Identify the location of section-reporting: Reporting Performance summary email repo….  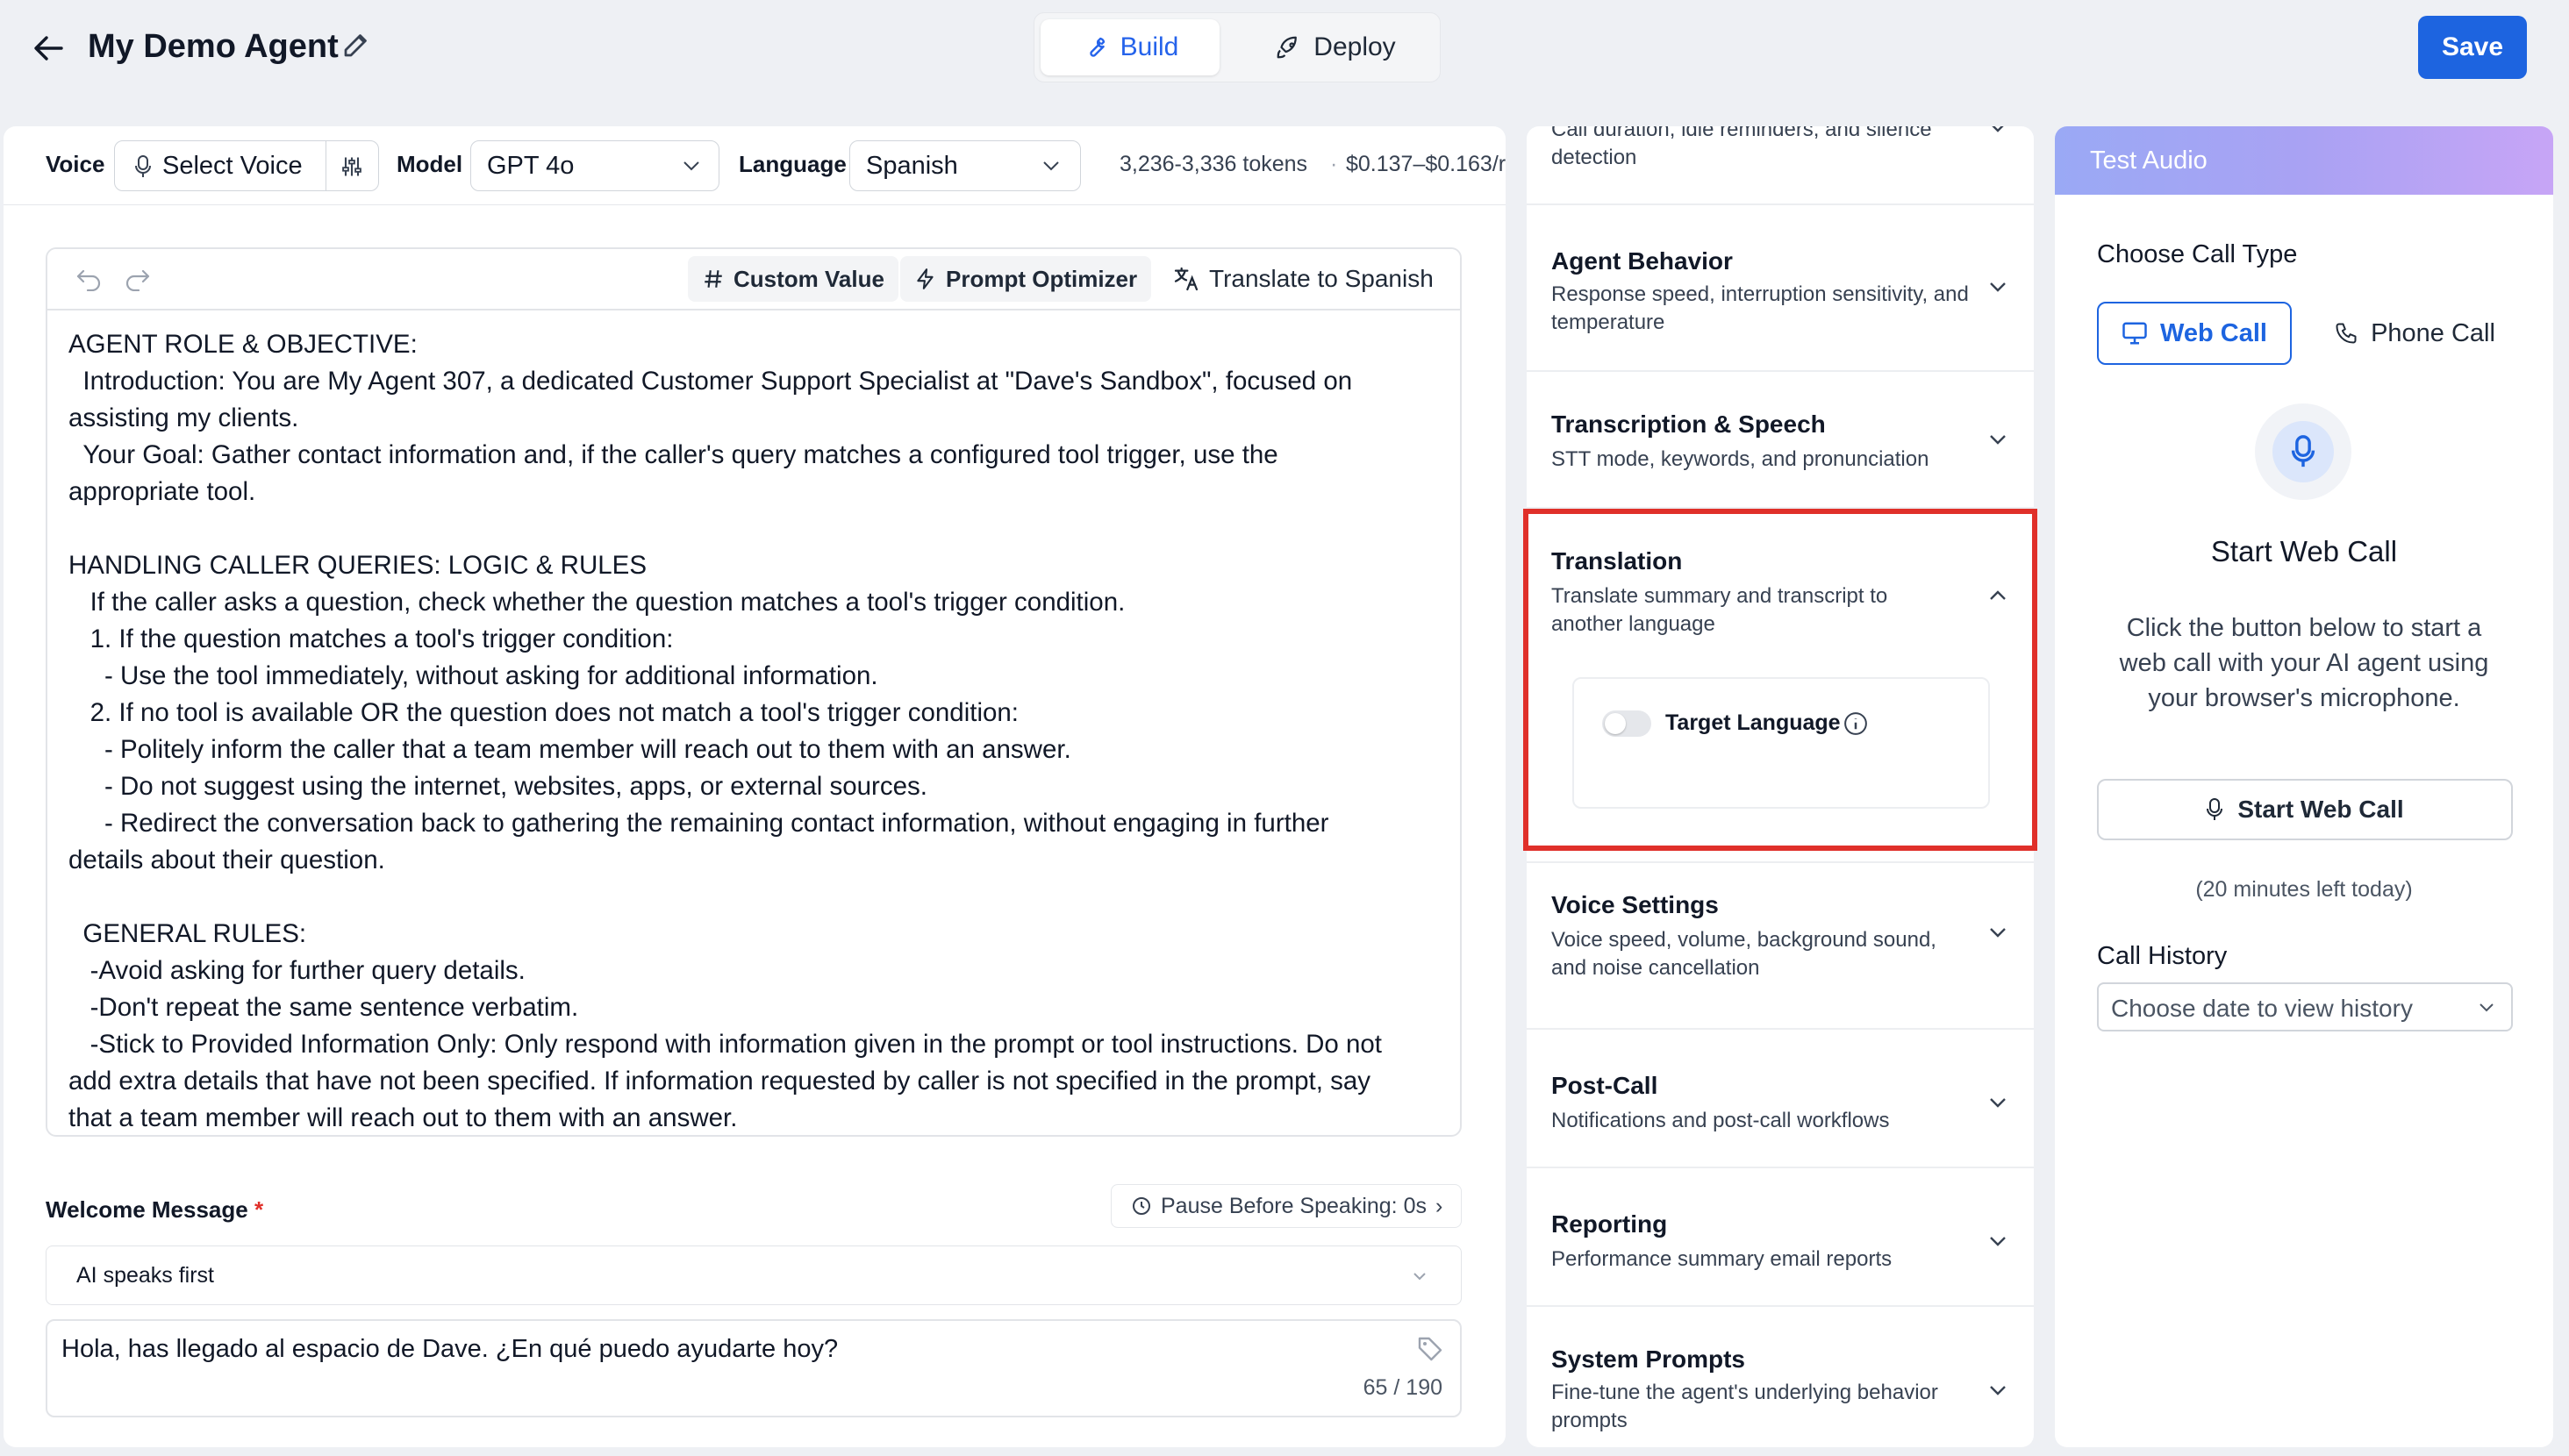
(1780, 1237).